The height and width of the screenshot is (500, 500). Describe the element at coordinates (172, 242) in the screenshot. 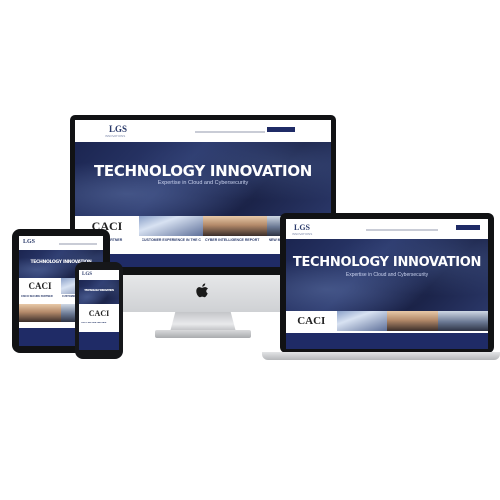

I see `caption: CUSTOMER EXPERIENCE IN THE CLOUD` at that location.